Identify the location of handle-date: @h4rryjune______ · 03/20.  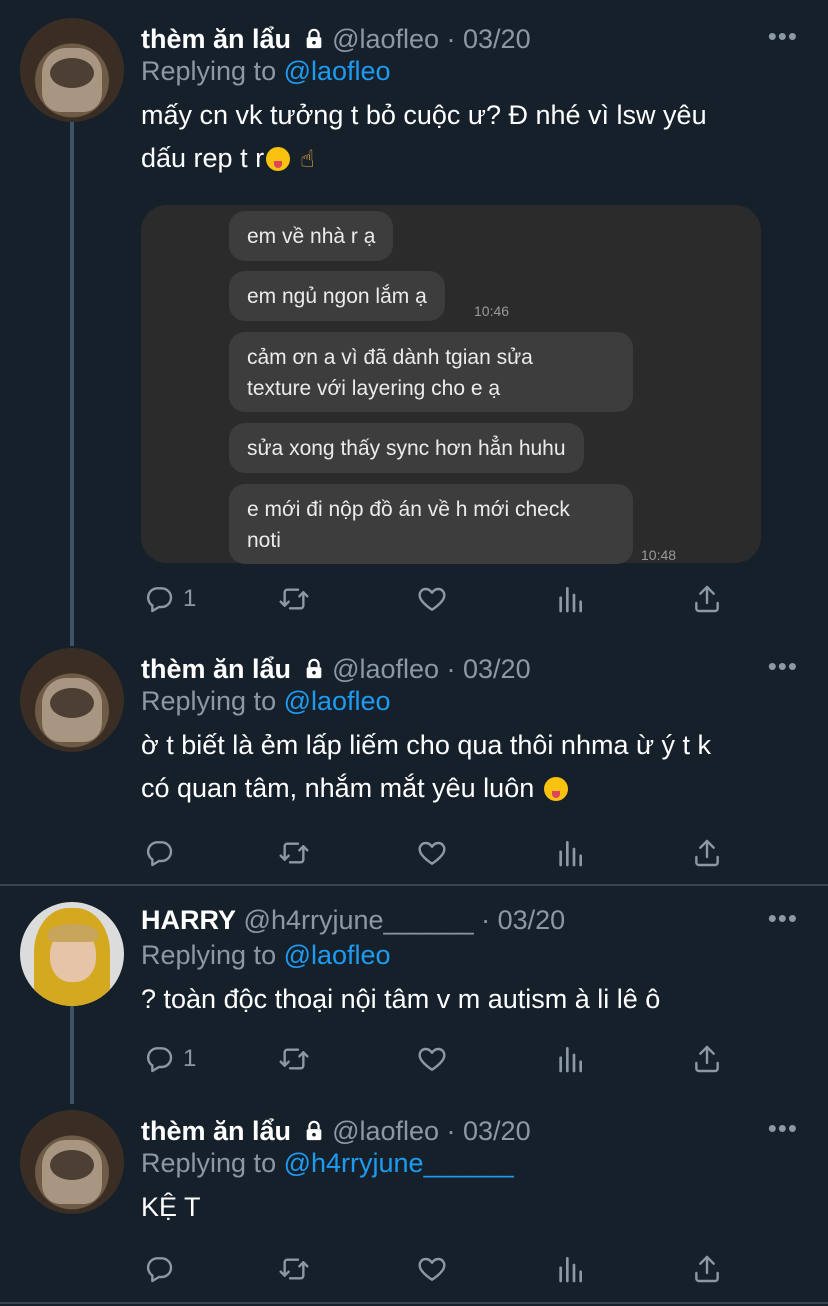
(404, 920).